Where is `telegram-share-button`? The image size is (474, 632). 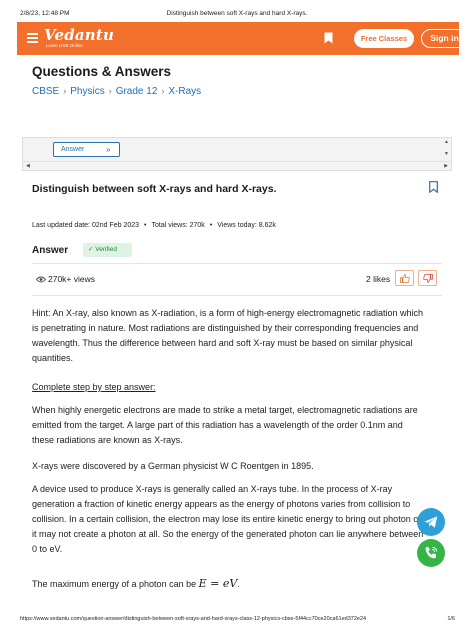
telegram-share-button is located at coordinates (431, 522).